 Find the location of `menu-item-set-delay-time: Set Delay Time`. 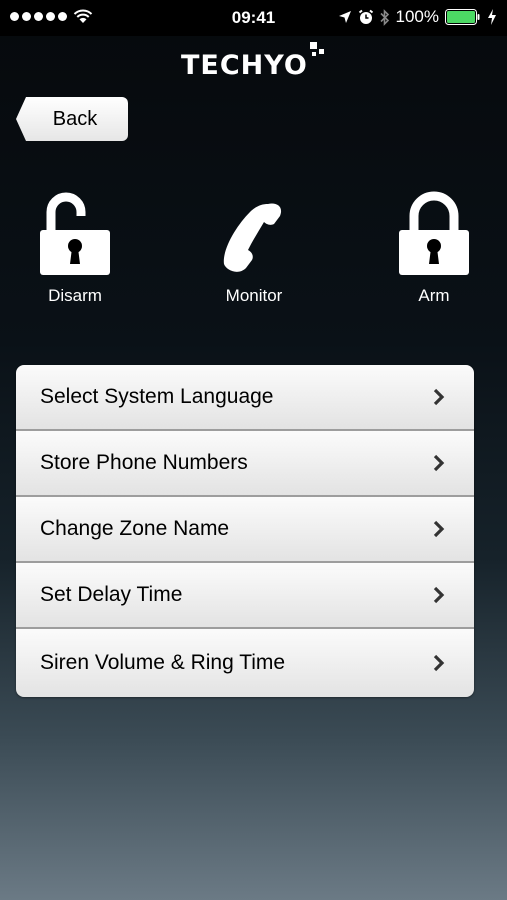

menu-item-set-delay-time: Set Delay Time is located at coordinates (245, 596).